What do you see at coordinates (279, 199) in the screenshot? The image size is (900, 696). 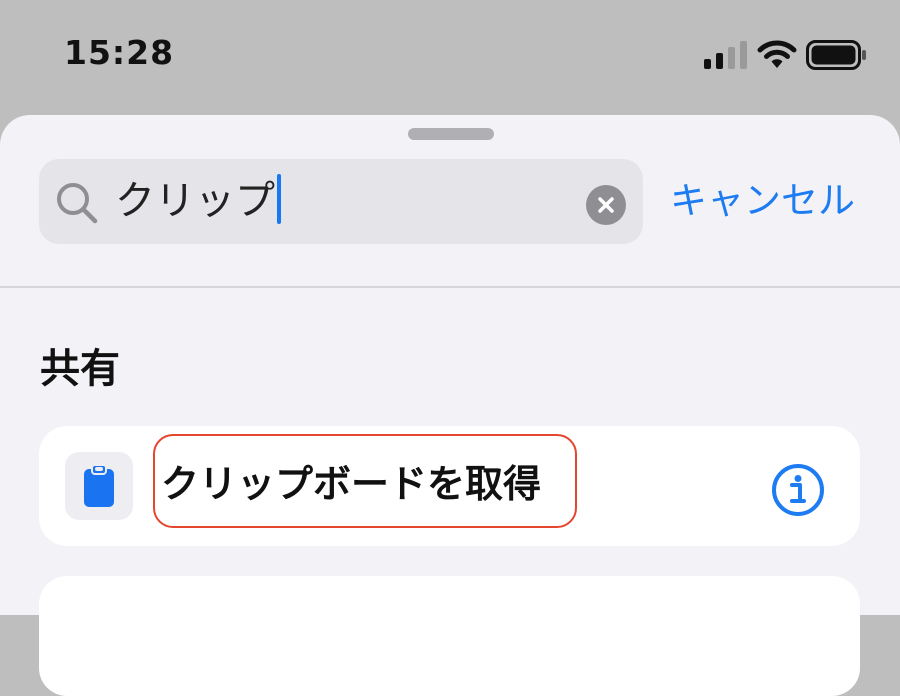 I see `text-caret` at bounding box center [279, 199].